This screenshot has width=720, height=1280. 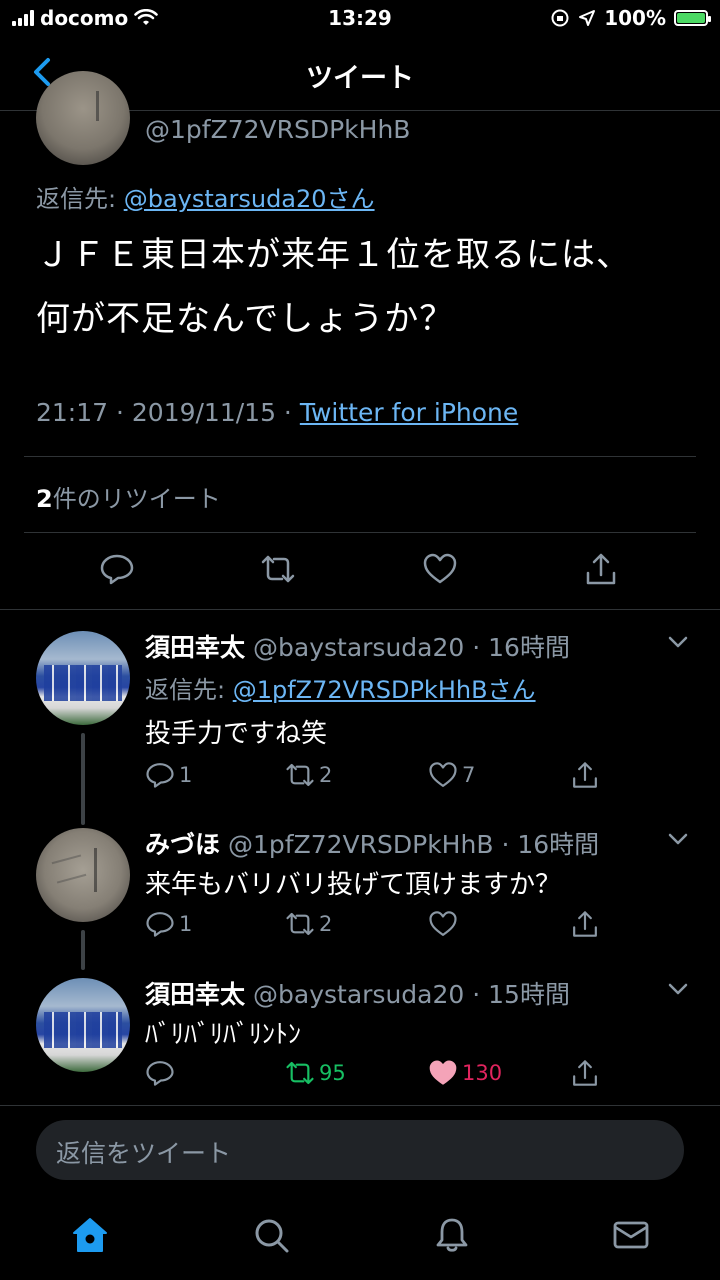 What do you see at coordinates (360, 1150) in the screenshot?
I see `reply-composer: 返信をツイート` at bounding box center [360, 1150].